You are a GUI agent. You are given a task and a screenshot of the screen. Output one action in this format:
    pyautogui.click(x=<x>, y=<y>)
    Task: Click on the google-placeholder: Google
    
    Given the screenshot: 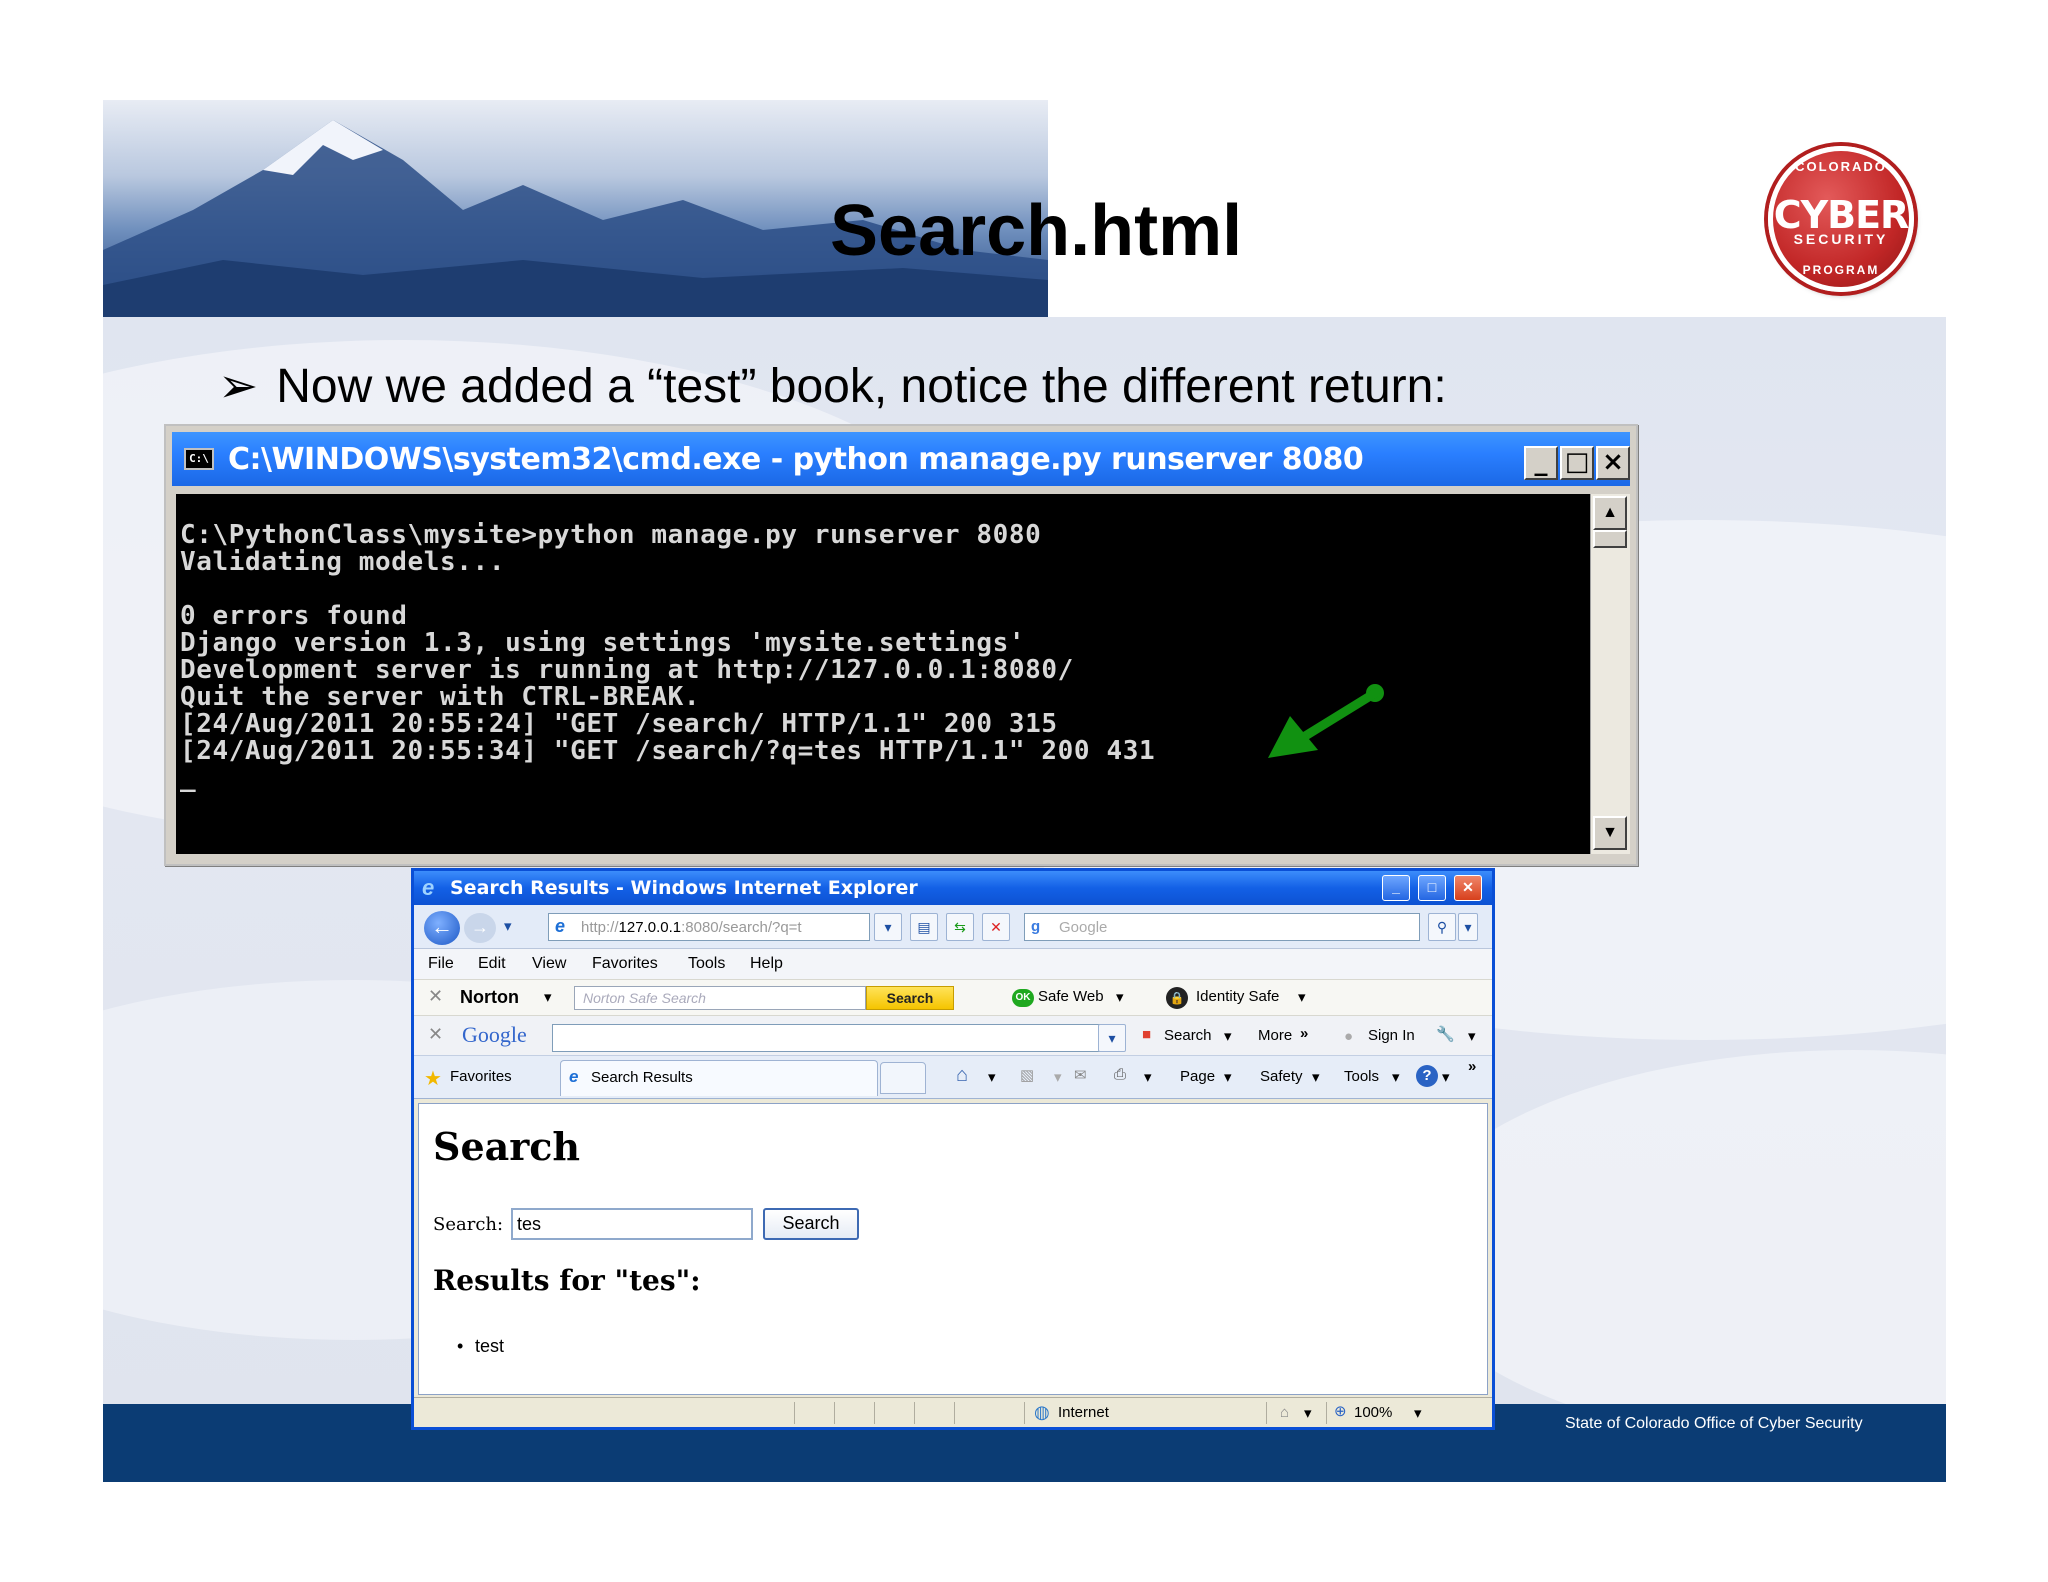 What is the action you would take?
    pyautogui.click(x=1083, y=927)
    